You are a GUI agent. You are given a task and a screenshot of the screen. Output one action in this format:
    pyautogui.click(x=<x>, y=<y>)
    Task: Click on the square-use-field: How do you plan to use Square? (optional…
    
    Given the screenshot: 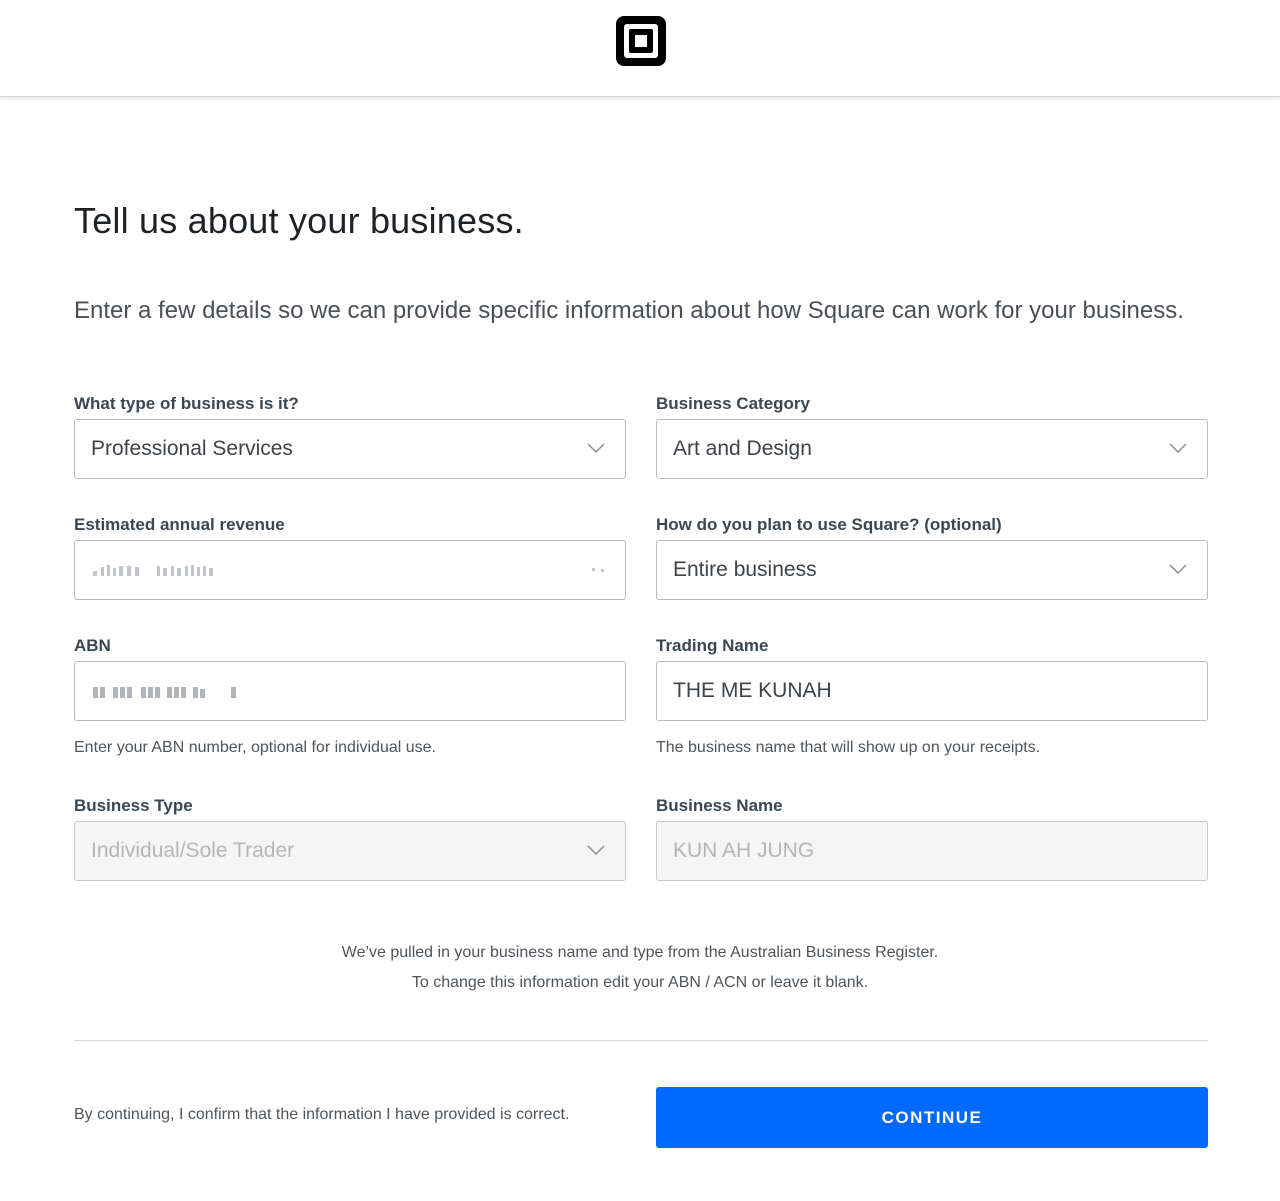 What is the action you would take?
    pyautogui.click(x=932, y=557)
    